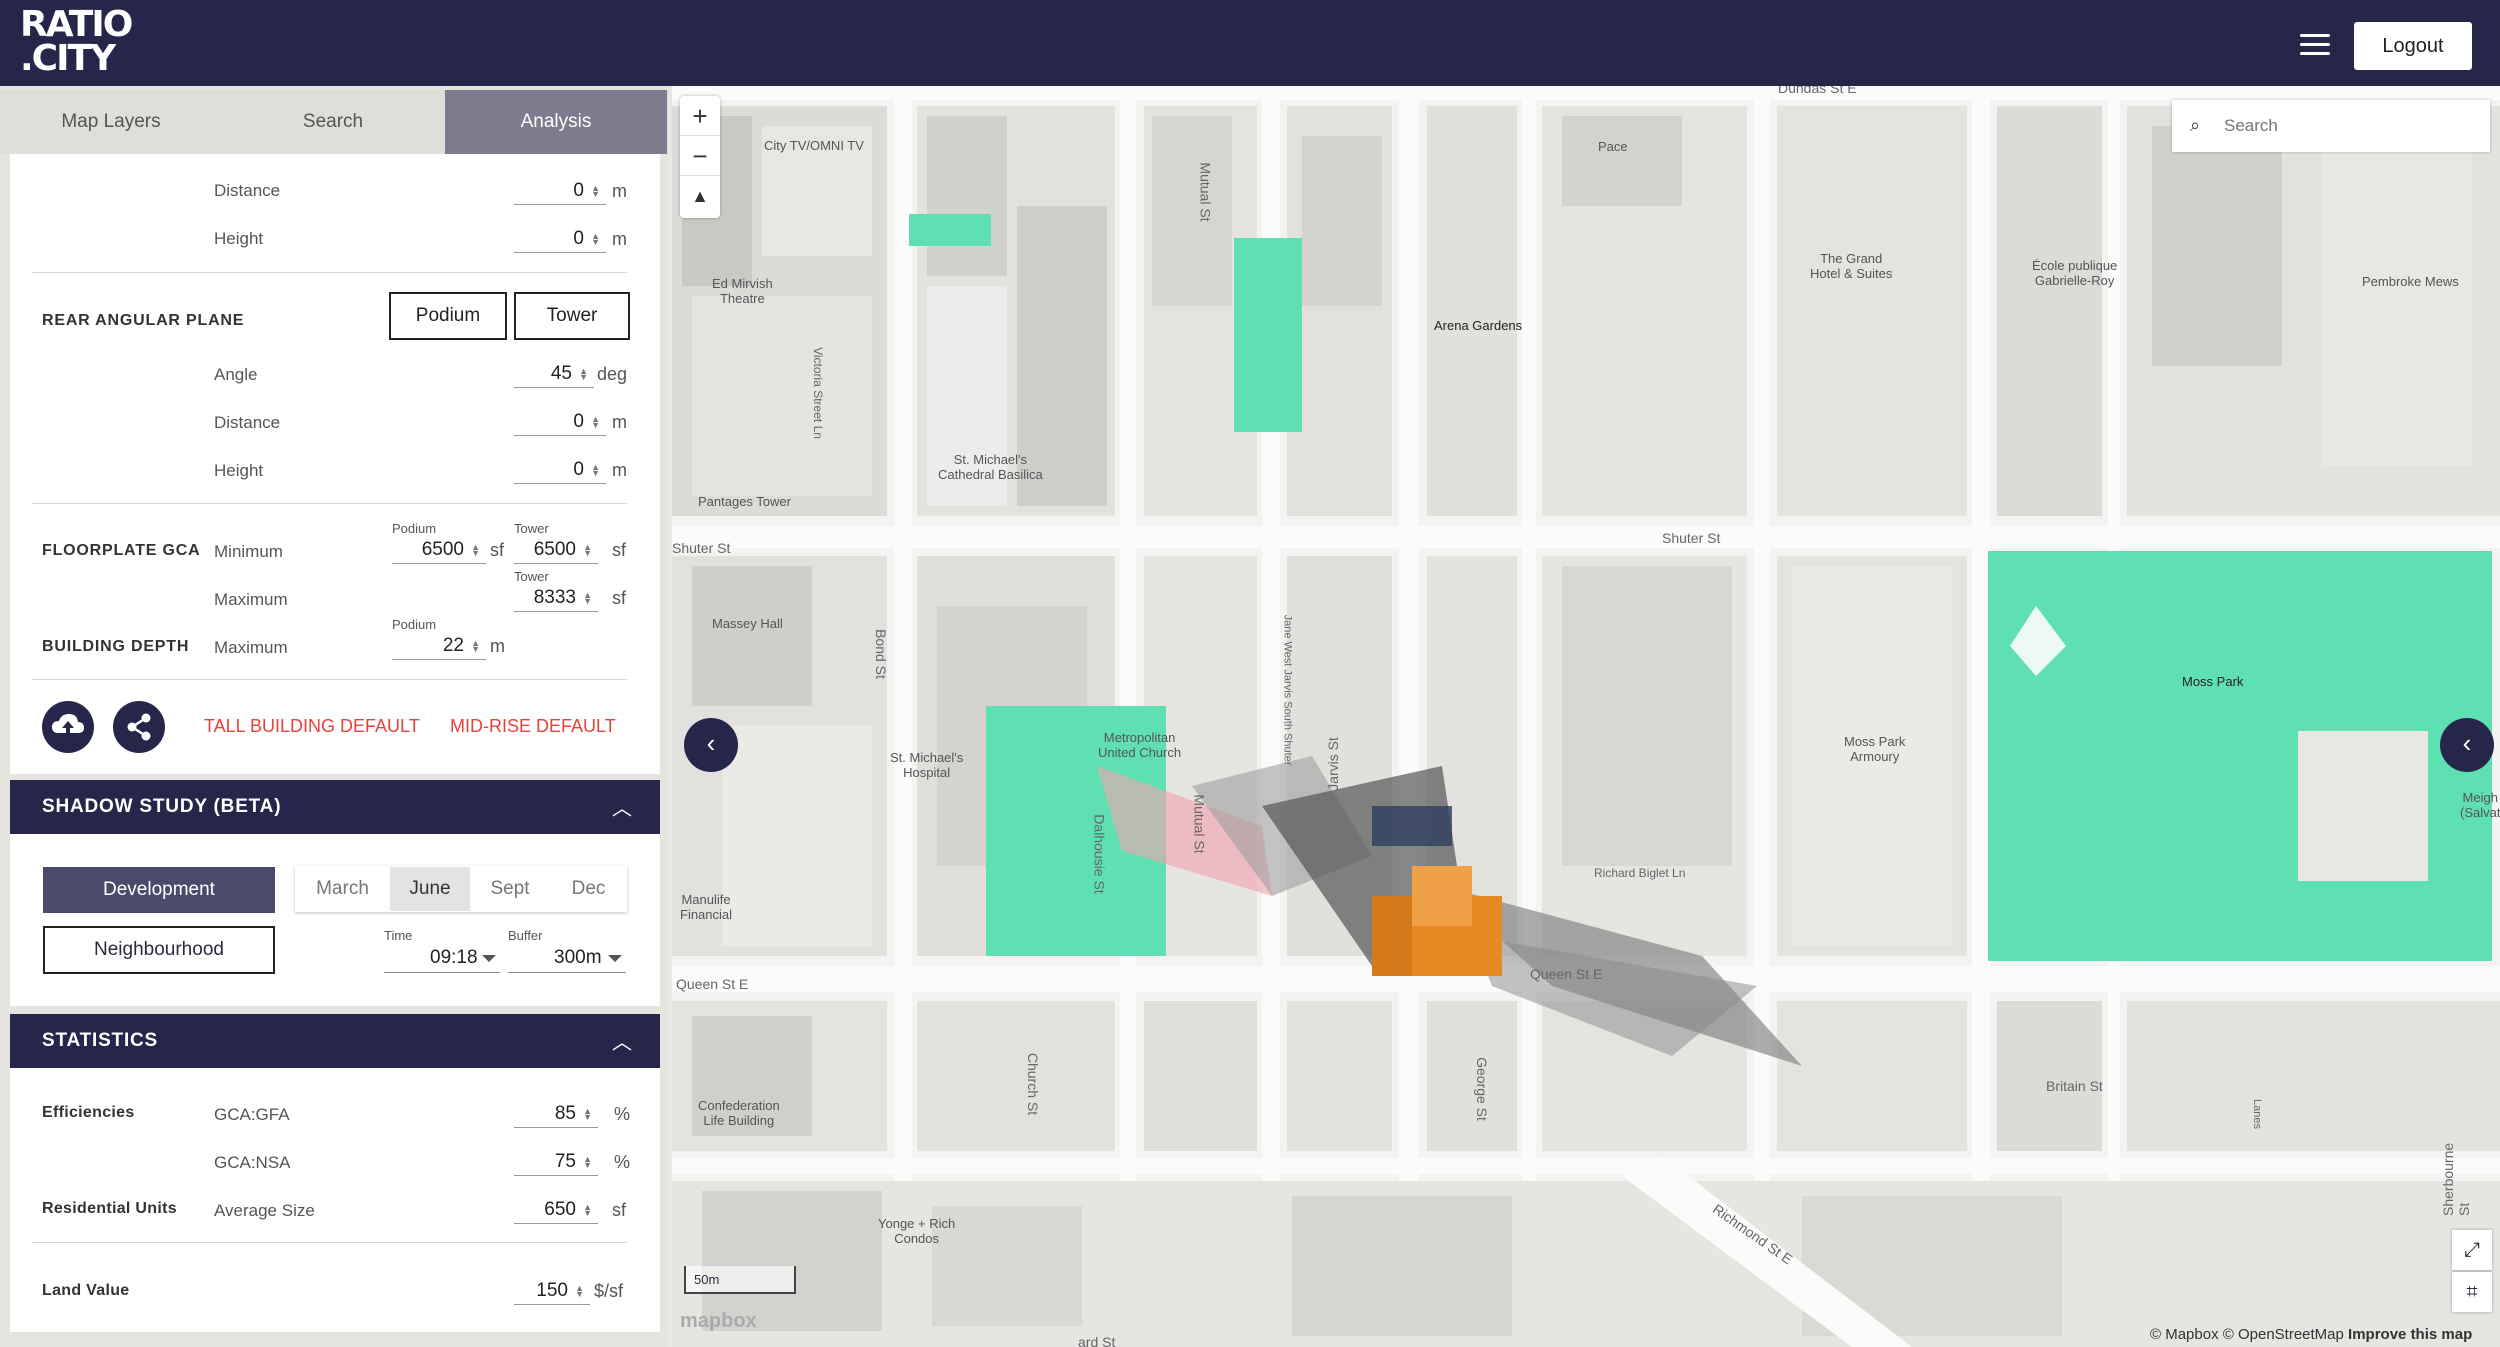 The height and width of the screenshot is (1347, 2500). Describe the element at coordinates (880, 654) in the screenshot. I see `street-label-bond: Bond St` at that location.